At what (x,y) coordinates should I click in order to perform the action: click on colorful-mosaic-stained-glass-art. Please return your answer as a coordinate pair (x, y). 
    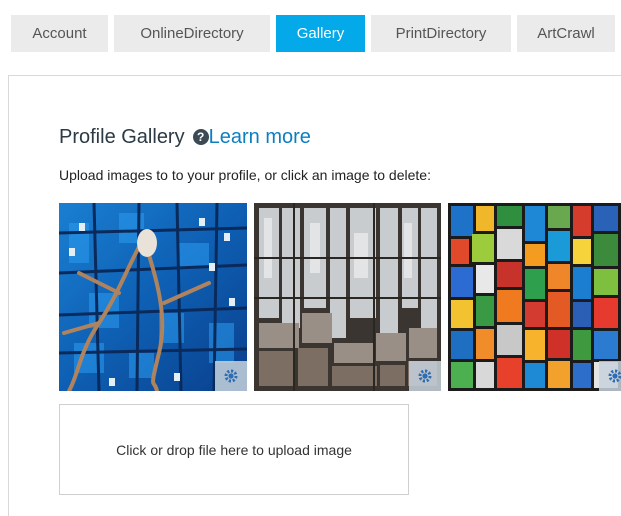
    Looking at the image, I should click on (534, 297).